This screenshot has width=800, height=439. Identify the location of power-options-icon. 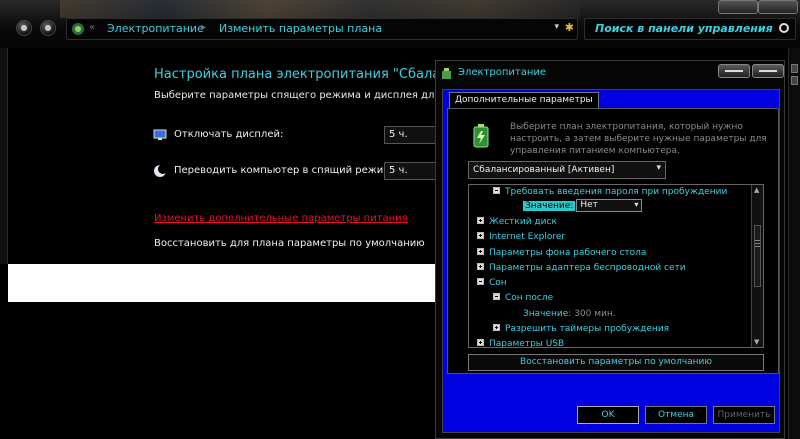
(446, 73).